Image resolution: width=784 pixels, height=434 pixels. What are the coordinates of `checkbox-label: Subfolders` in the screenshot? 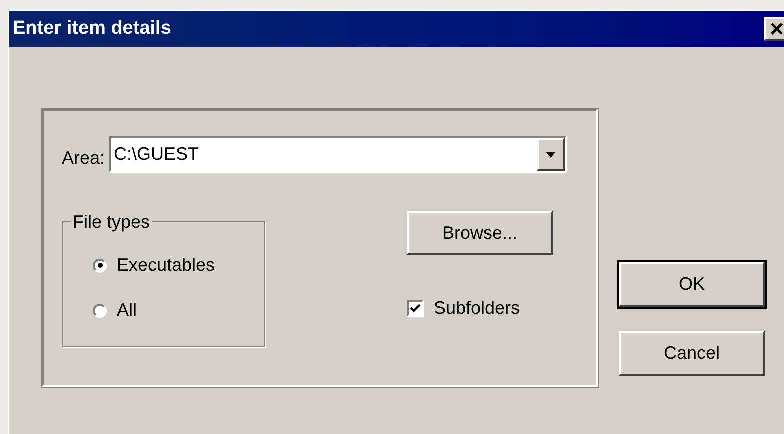 It's located at (477, 308).